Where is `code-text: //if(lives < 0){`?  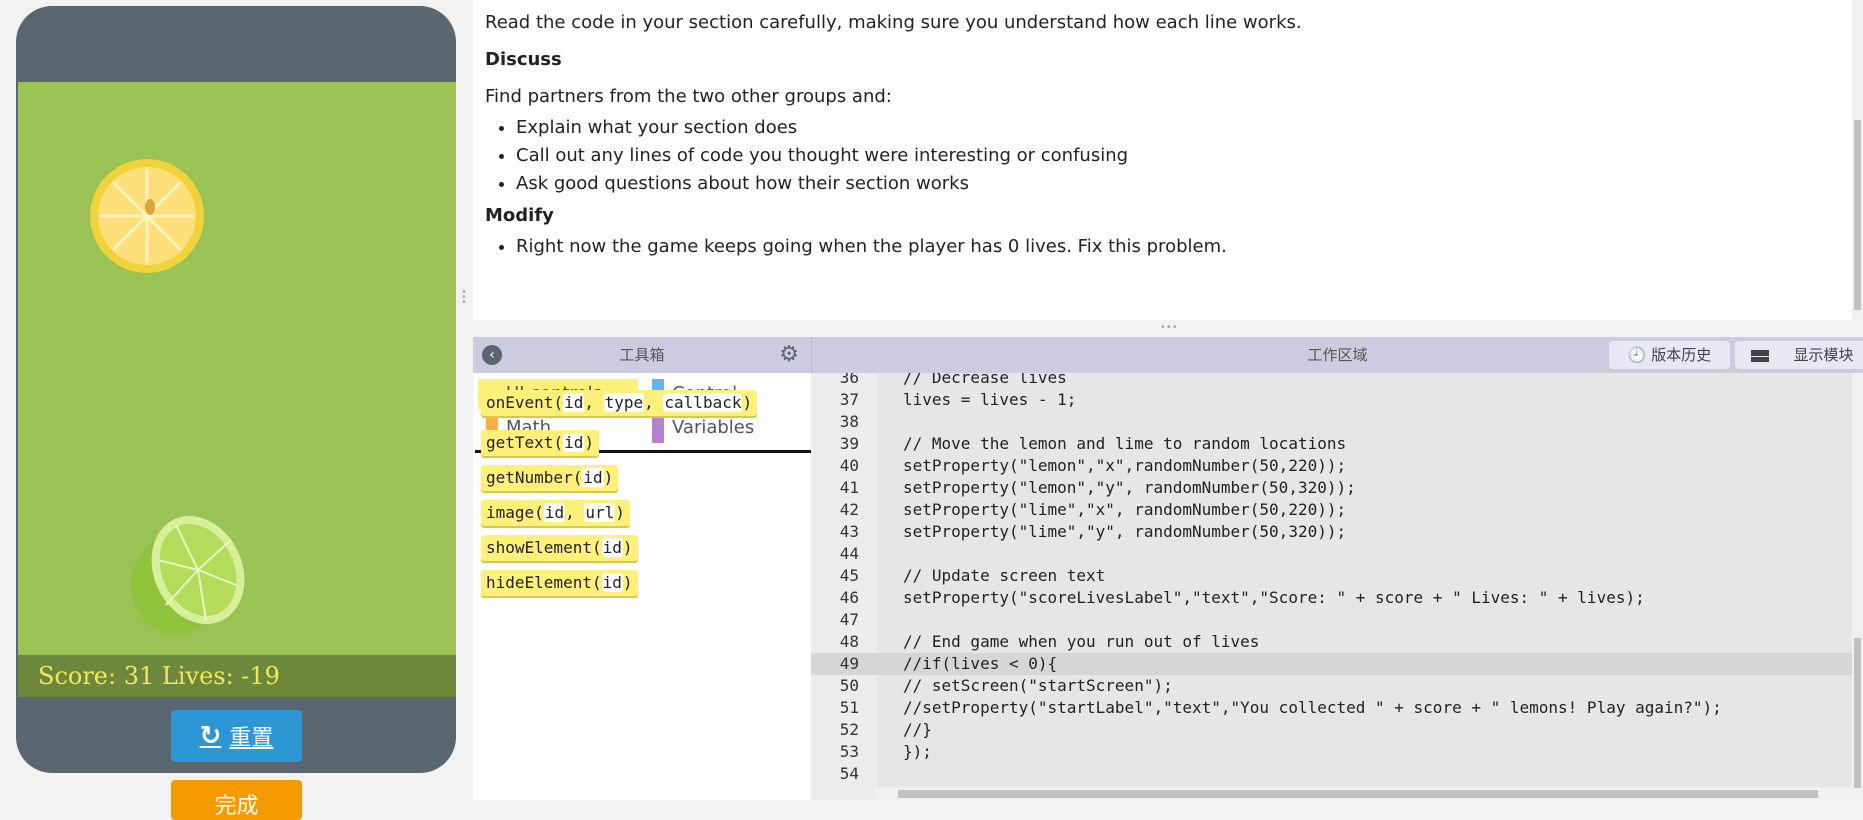
code-text: //if(lives < 0){ is located at coordinates (980, 663).